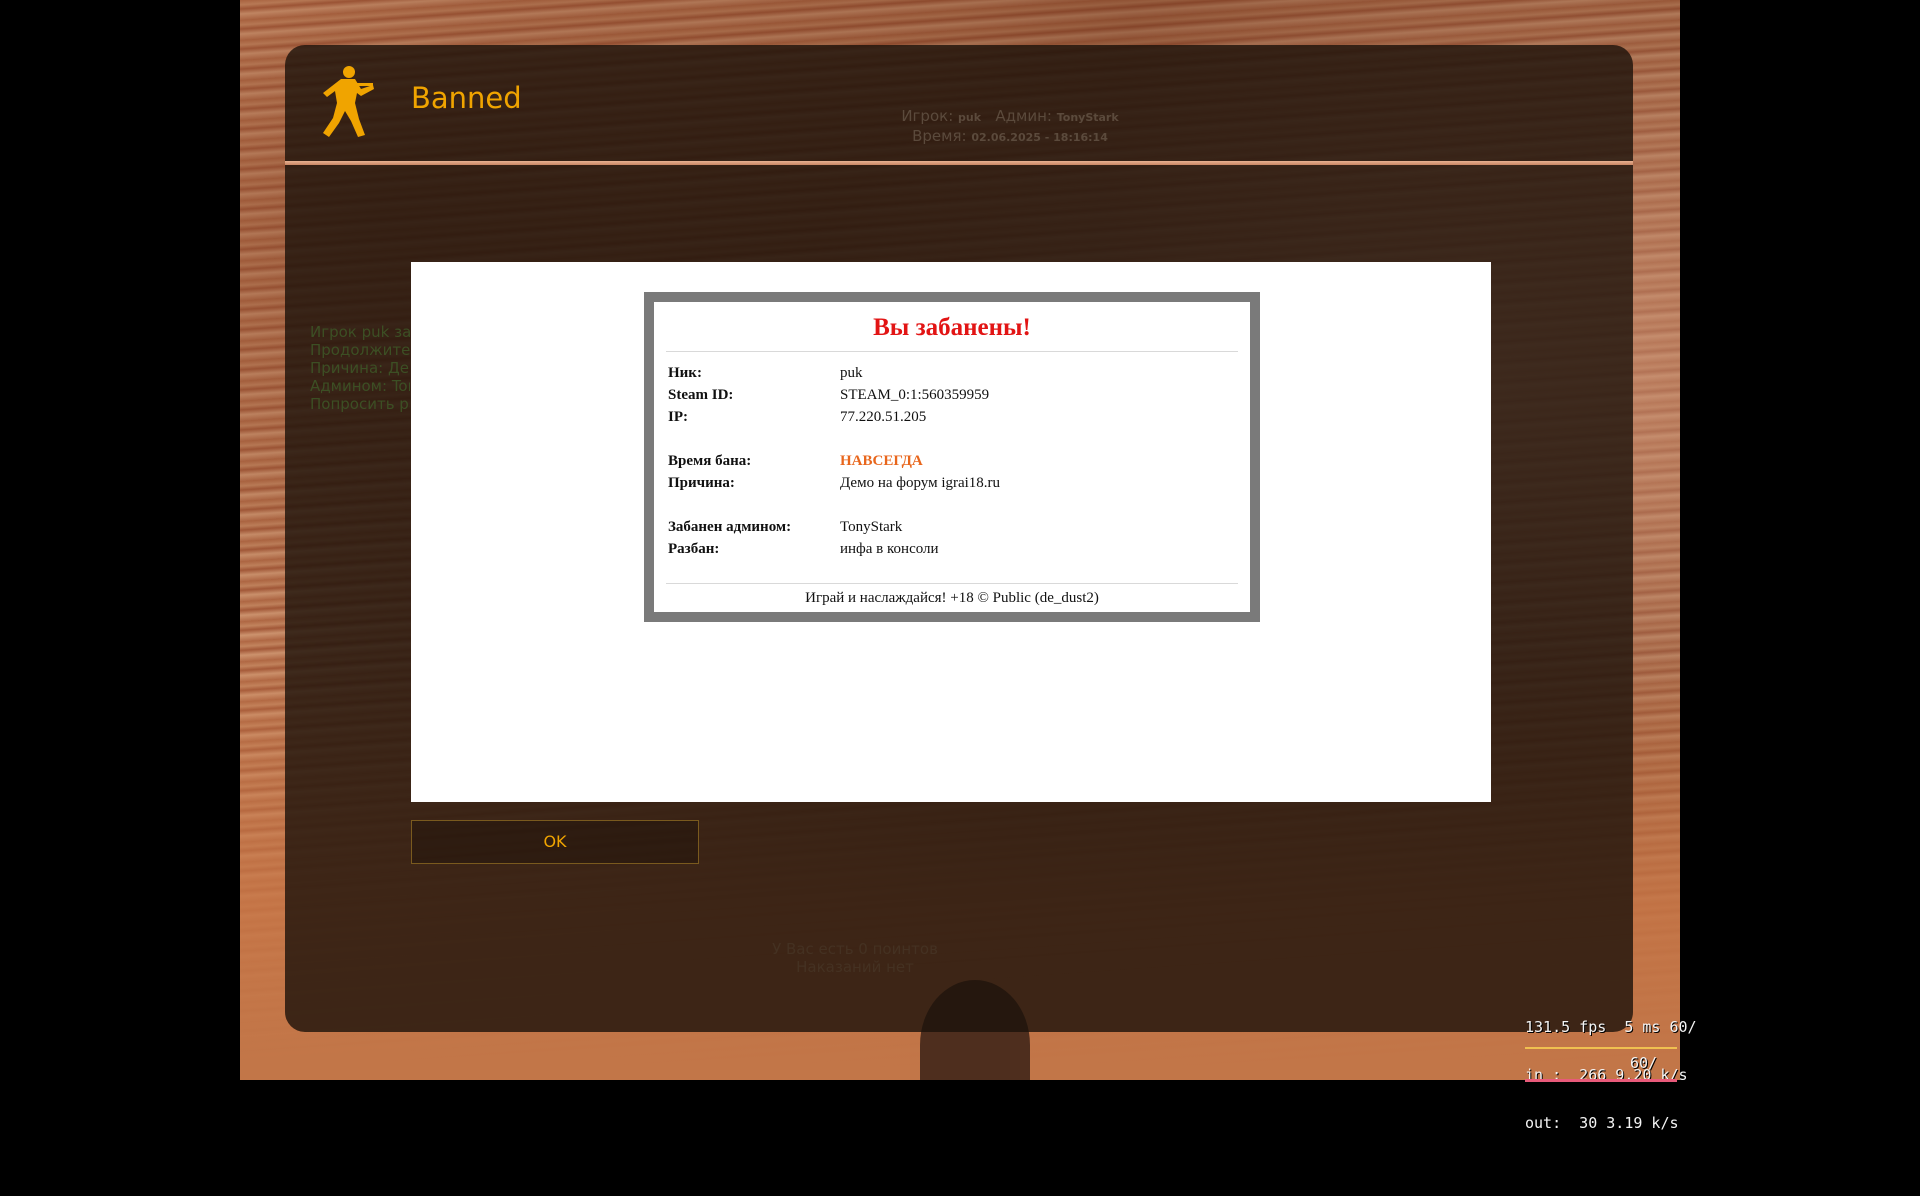  I want to click on ban-row-steamid: Steam ID: STEAM_0:1:560359959, so click(948, 395).